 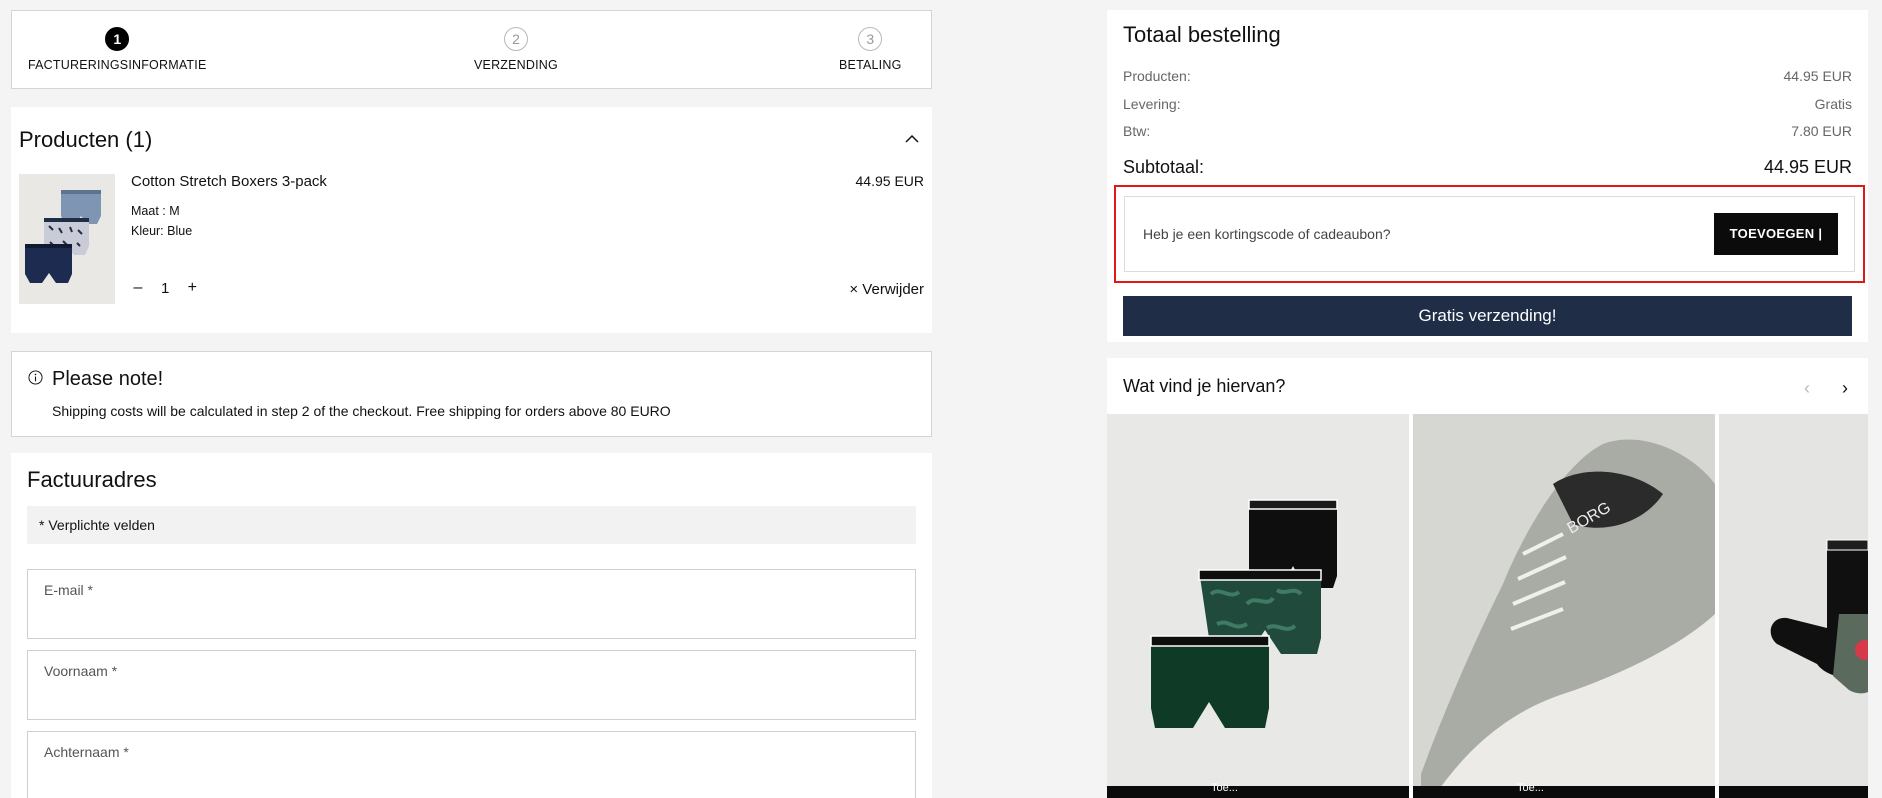 I want to click on step-label: BETALING, so click(x=870, y=65).